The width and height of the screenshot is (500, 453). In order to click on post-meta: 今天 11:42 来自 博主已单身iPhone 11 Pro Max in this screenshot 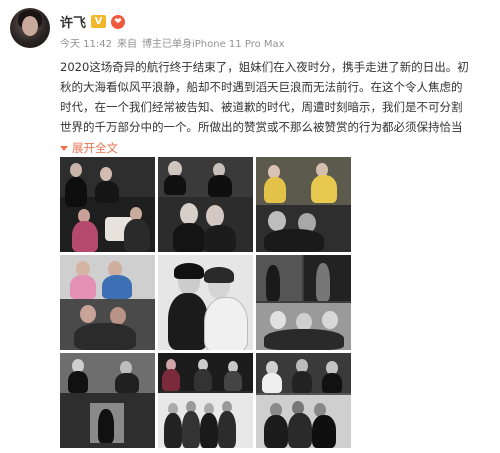, I will do `click(172, 42)`.